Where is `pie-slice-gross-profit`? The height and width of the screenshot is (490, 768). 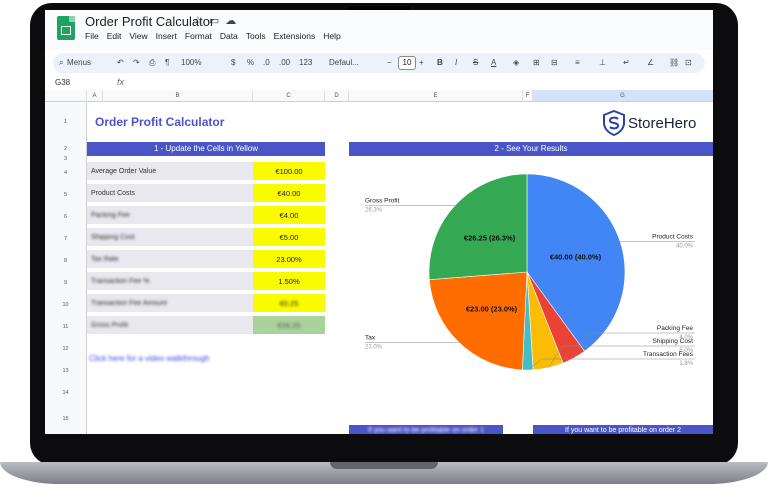 pie-slice-gross-profit is located at coordinates (478, 227).